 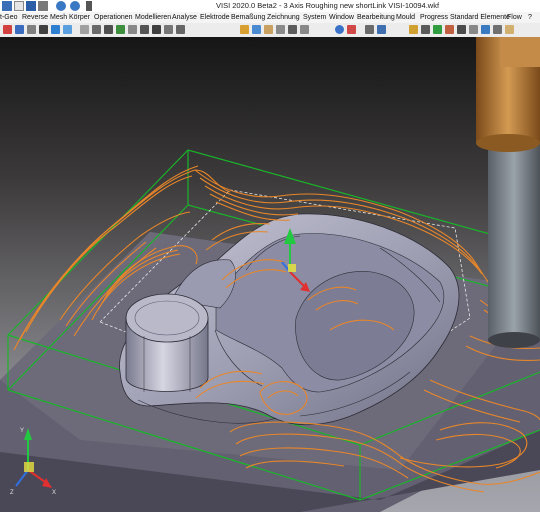 I want to click on menu-flow: Flow, so click(x=514, y=17).